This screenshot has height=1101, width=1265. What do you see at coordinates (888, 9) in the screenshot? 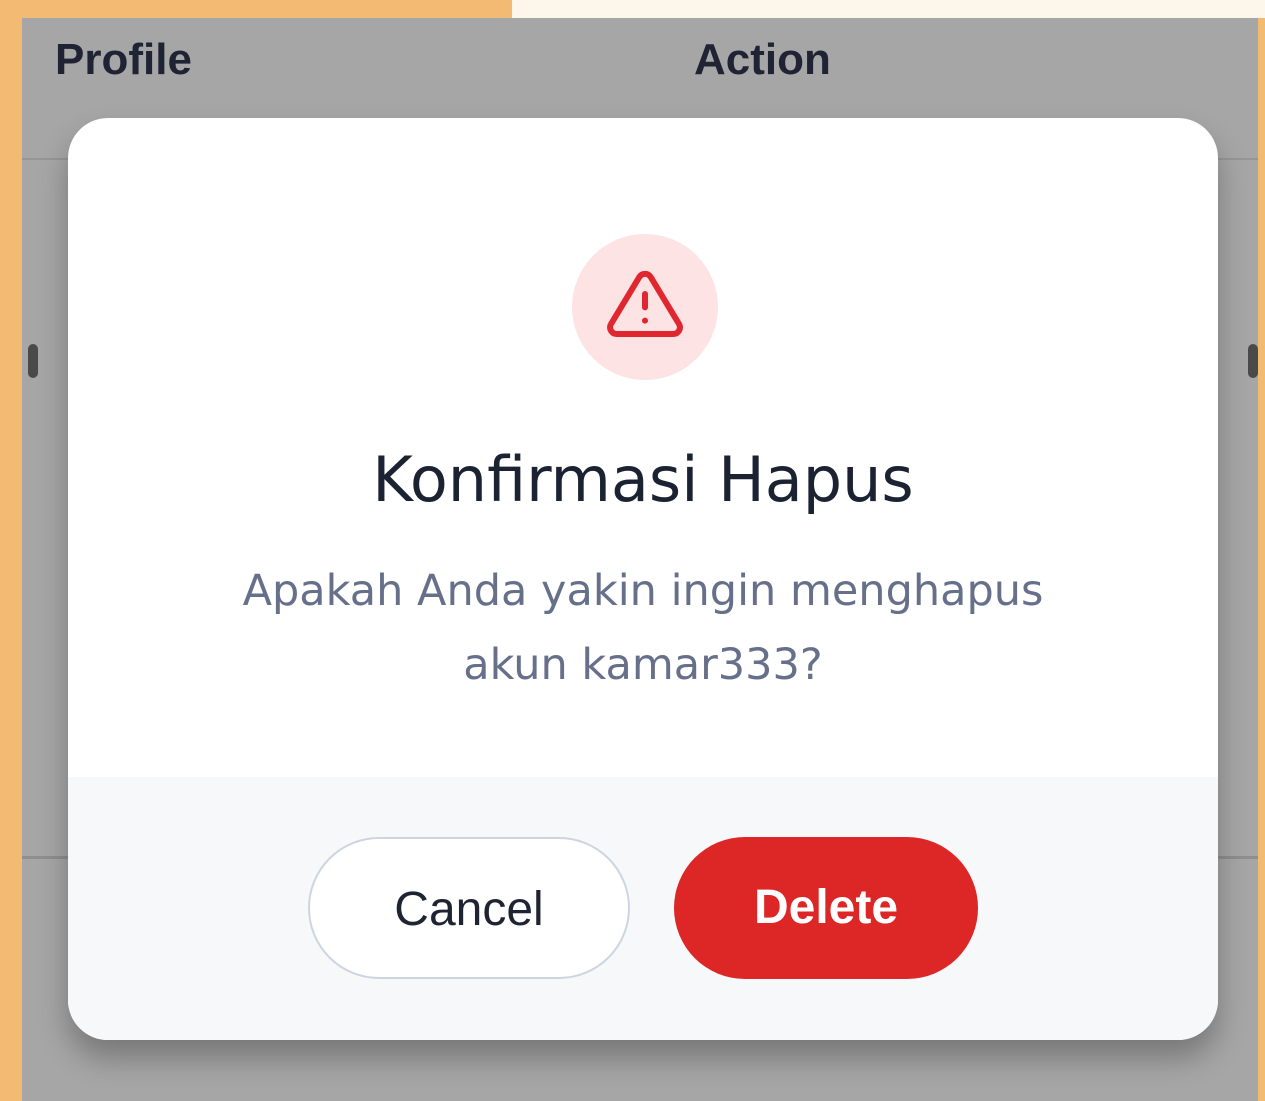
I see `background-strip` at bounding box center [888, 9].